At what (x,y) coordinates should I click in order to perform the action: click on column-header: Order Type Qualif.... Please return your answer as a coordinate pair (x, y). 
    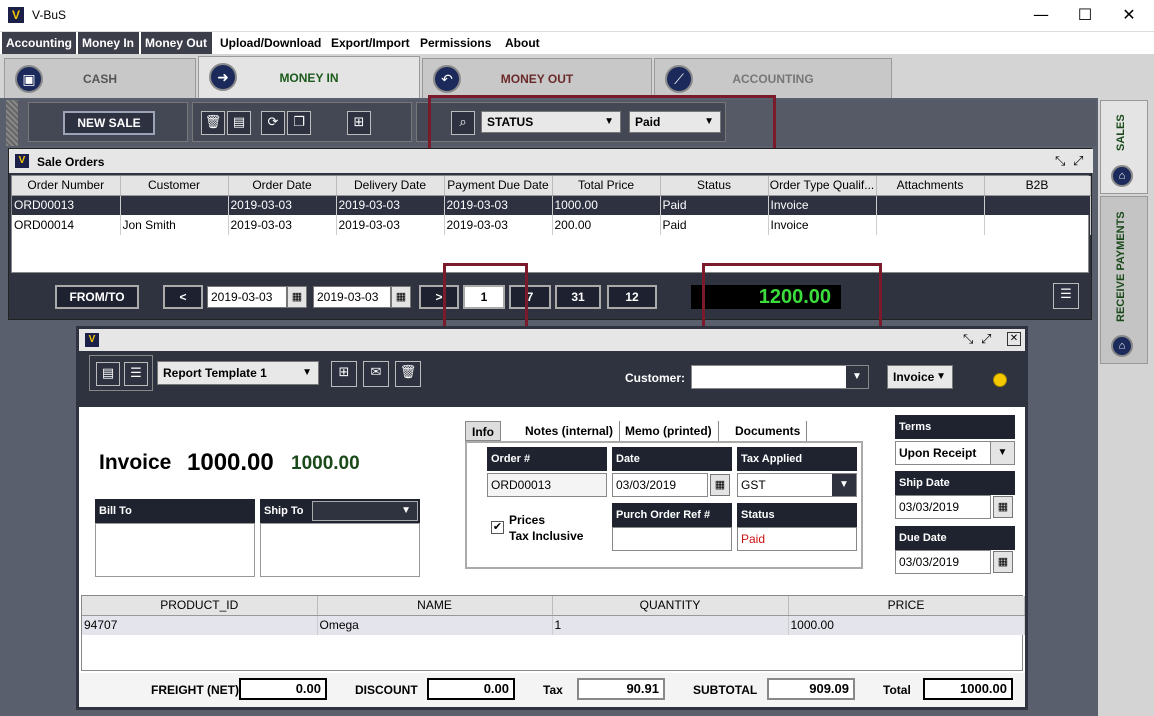
    Looking at the image, I should click on (822, 186).